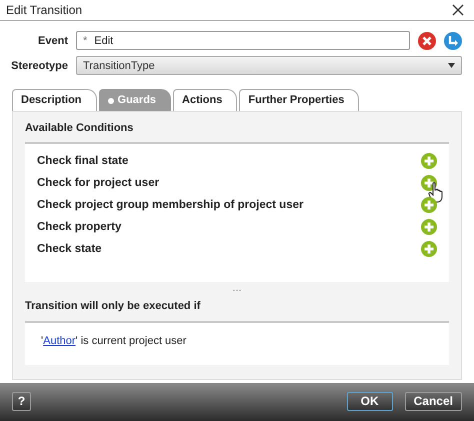 The width and height of the screenshot is (474, 421). What do you see at coordinates (269, 66) in the screenshot?
I see `stereotype-dropdown: TransitionType` at bounding box center [269, 66].